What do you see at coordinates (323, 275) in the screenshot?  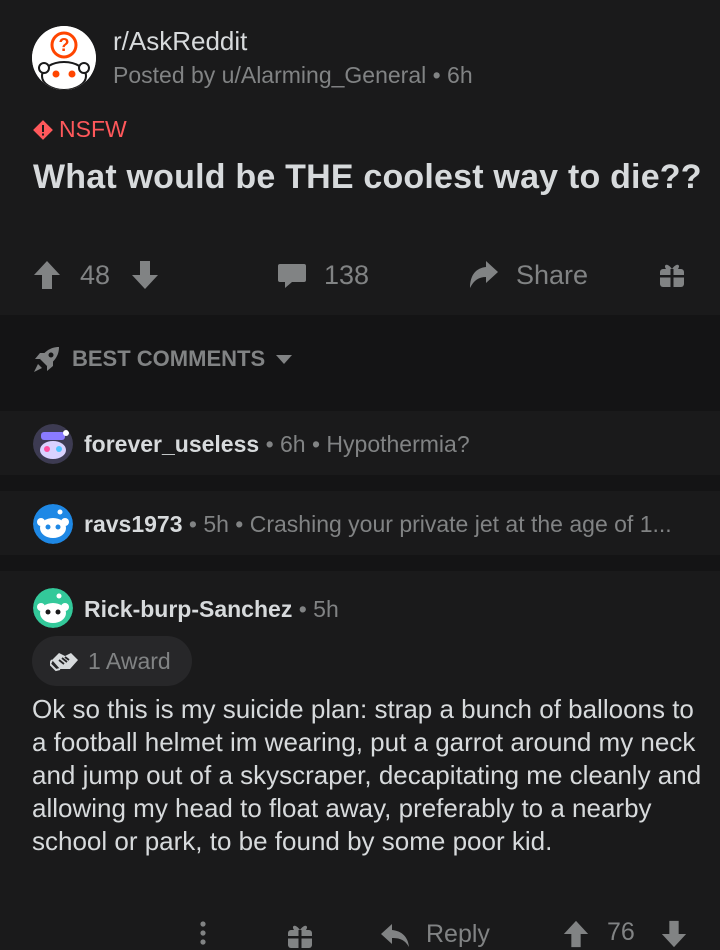 I see `comments-button: 138` at bounding box center [323, 275].